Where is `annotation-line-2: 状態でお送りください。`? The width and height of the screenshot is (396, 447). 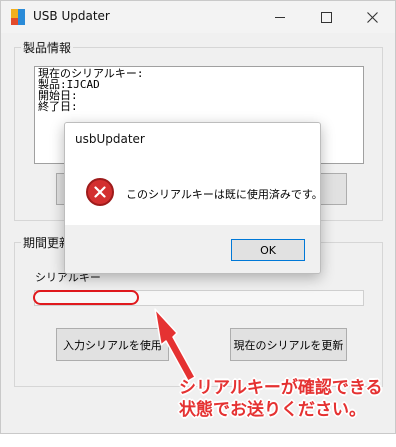
annotation-line-2: 状態でお送りください。 is located at coordinates (272, 410).